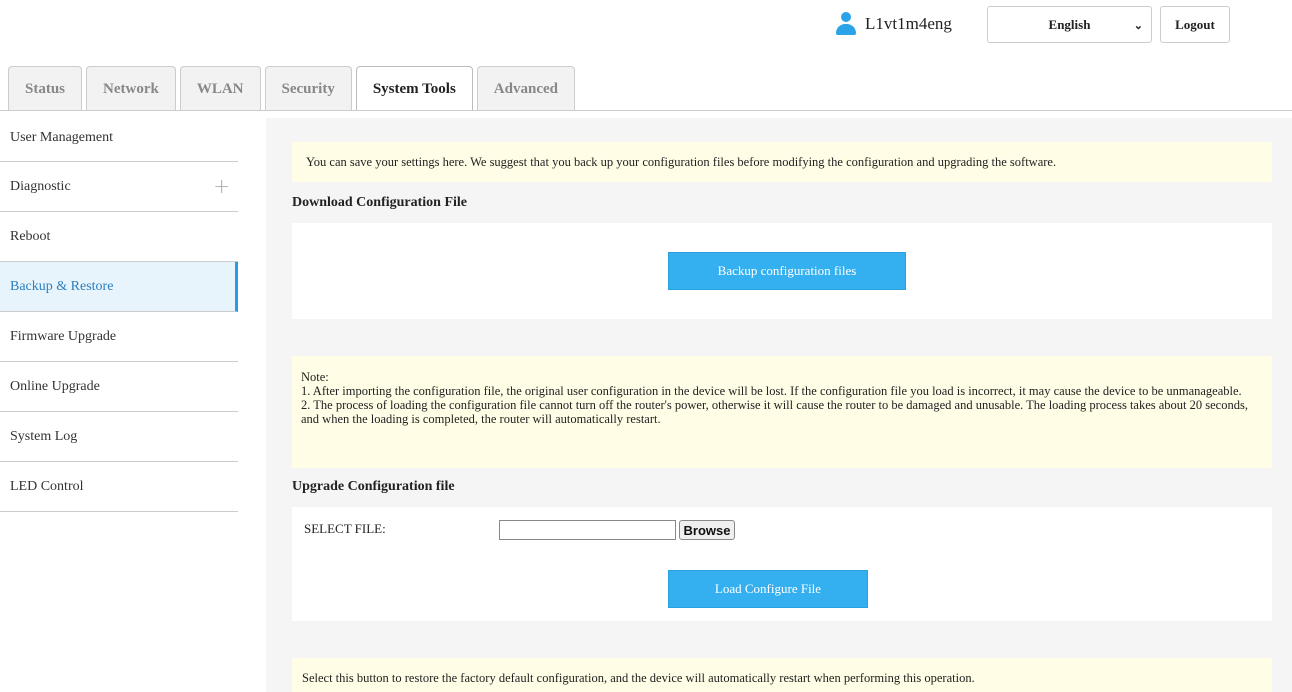 The image size is (1292, 692). Describe the element at coordinates (908, 23) in the screenshot. I see `username: L1vt1m4eng` at that location.